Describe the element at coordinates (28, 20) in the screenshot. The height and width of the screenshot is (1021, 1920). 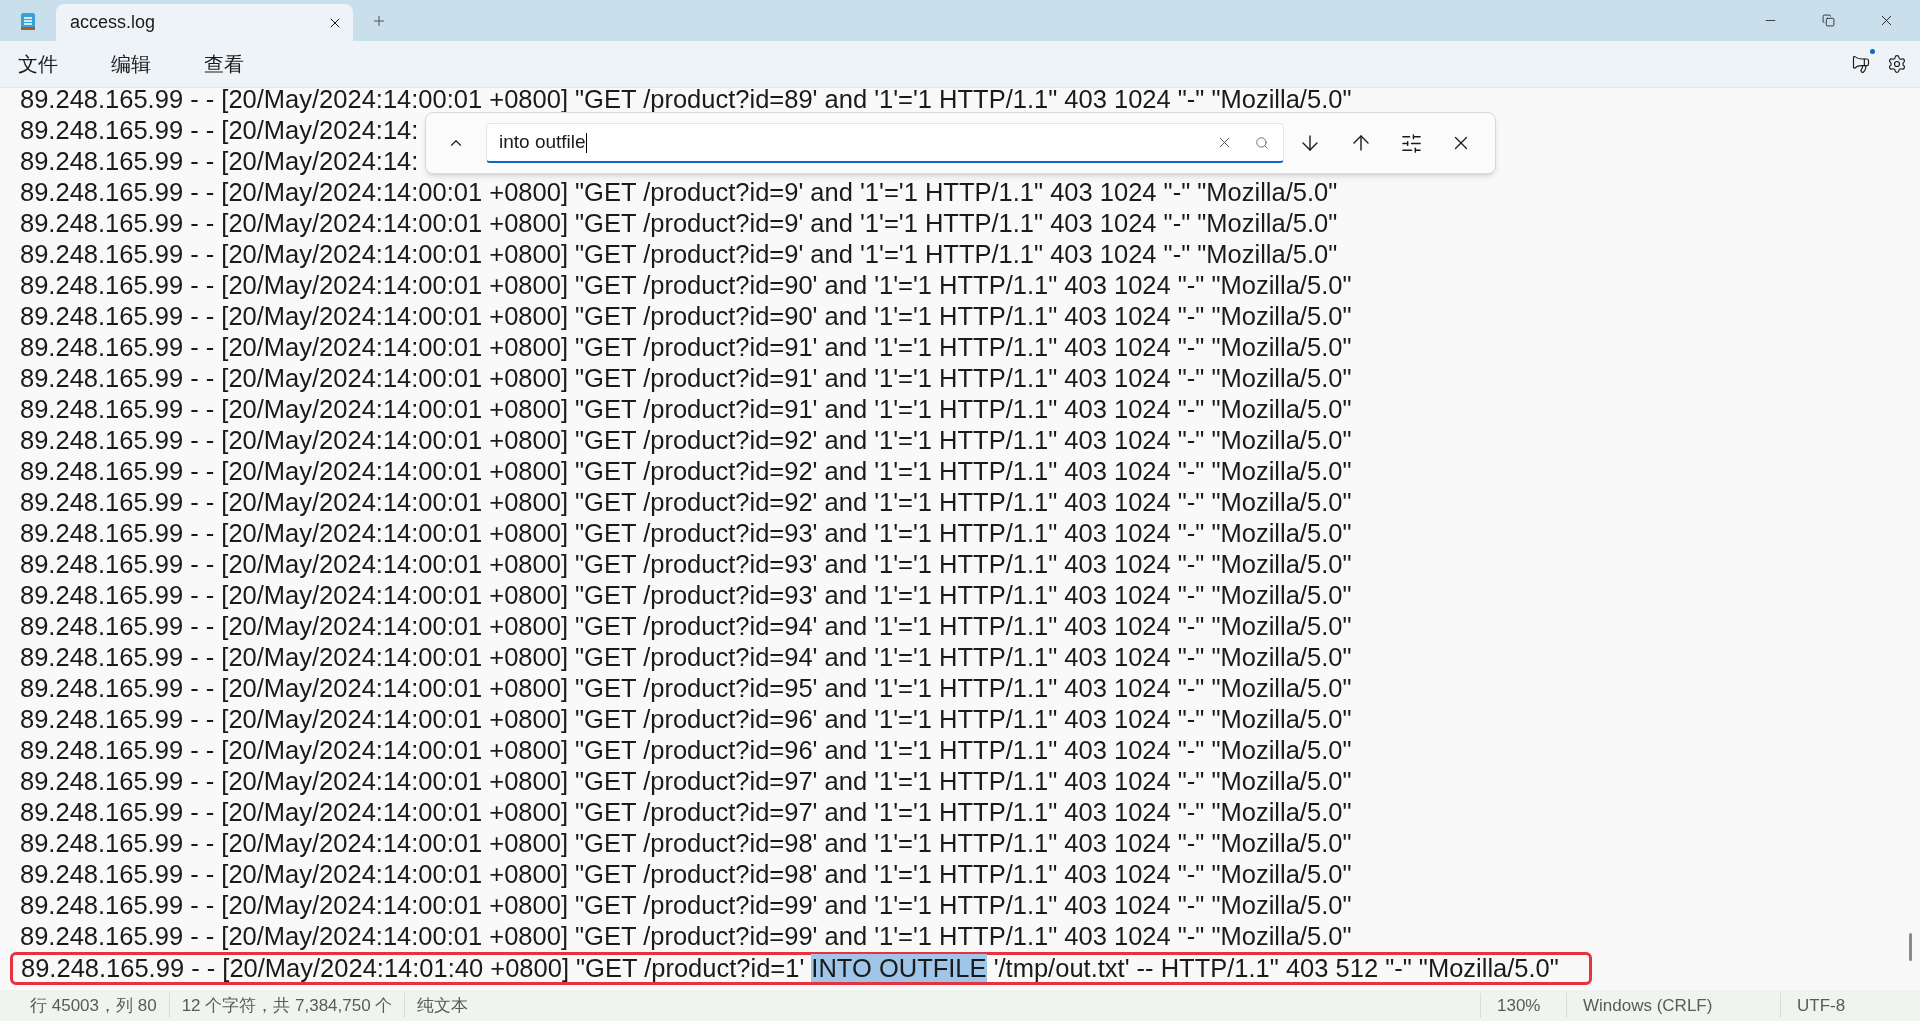
I see `notepad-icon` at that location.